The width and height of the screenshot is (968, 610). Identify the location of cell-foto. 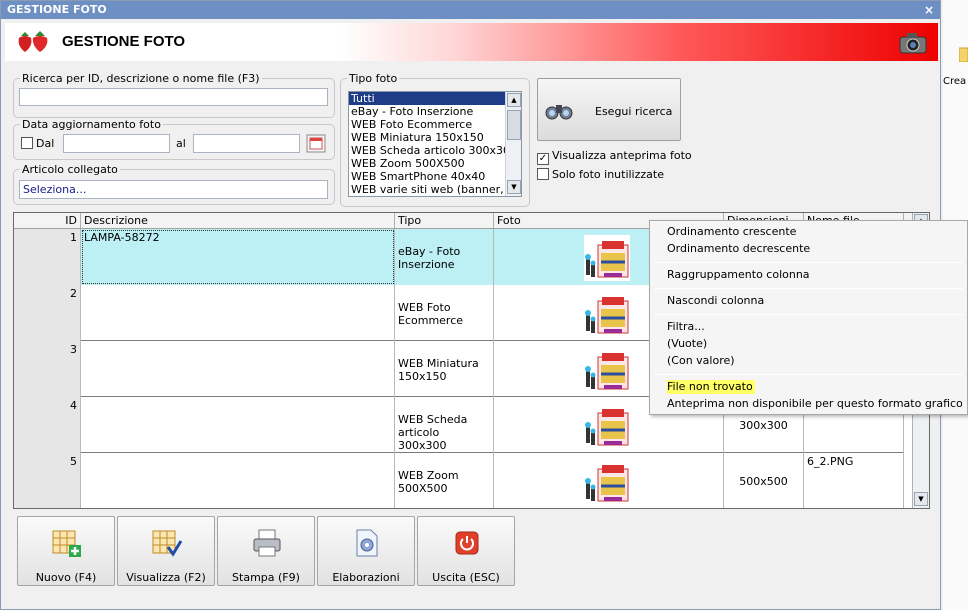
(609, 480).